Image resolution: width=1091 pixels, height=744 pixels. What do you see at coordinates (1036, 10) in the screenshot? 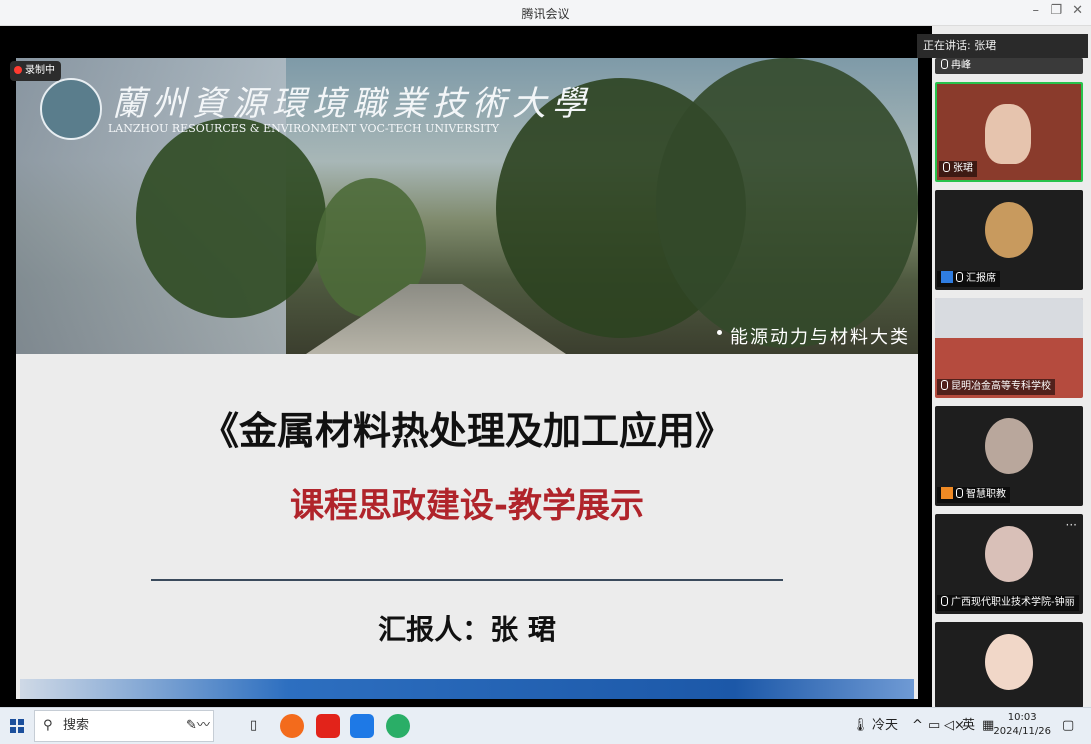
I see `minimize-button: –` at bounding box center [1036, 10].